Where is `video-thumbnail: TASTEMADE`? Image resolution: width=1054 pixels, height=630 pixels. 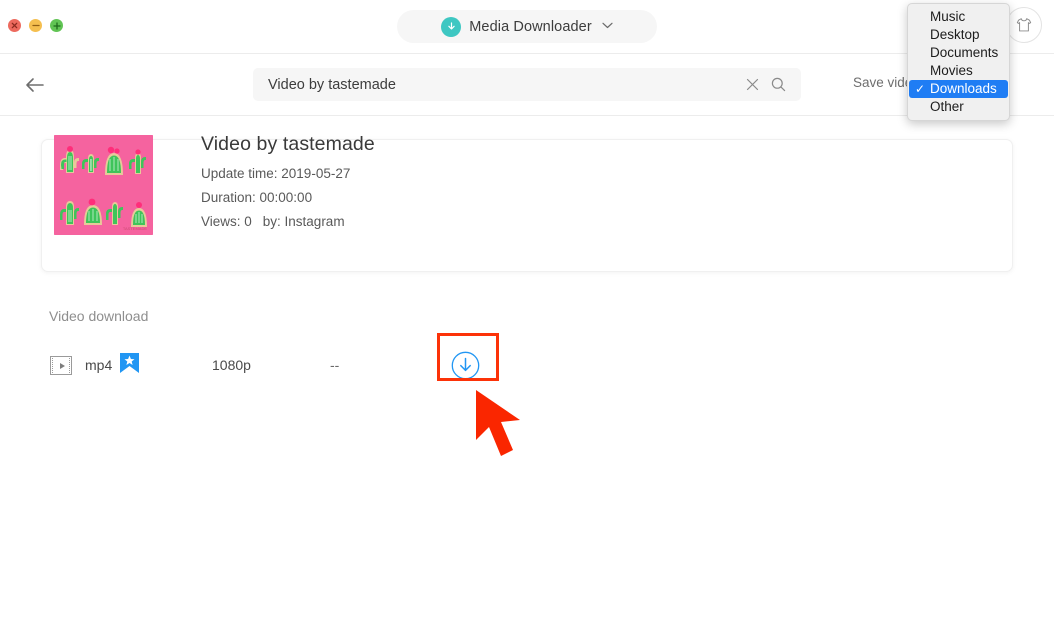
video-thumbnail: TASTEMADE is located at coordinates (103, 185).